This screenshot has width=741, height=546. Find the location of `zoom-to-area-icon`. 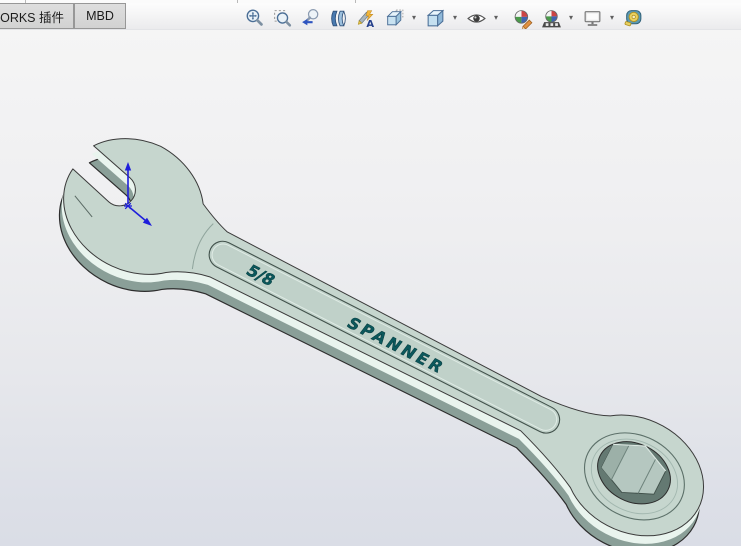

zoom-to-area-icon is located at coordinates (282, 18).